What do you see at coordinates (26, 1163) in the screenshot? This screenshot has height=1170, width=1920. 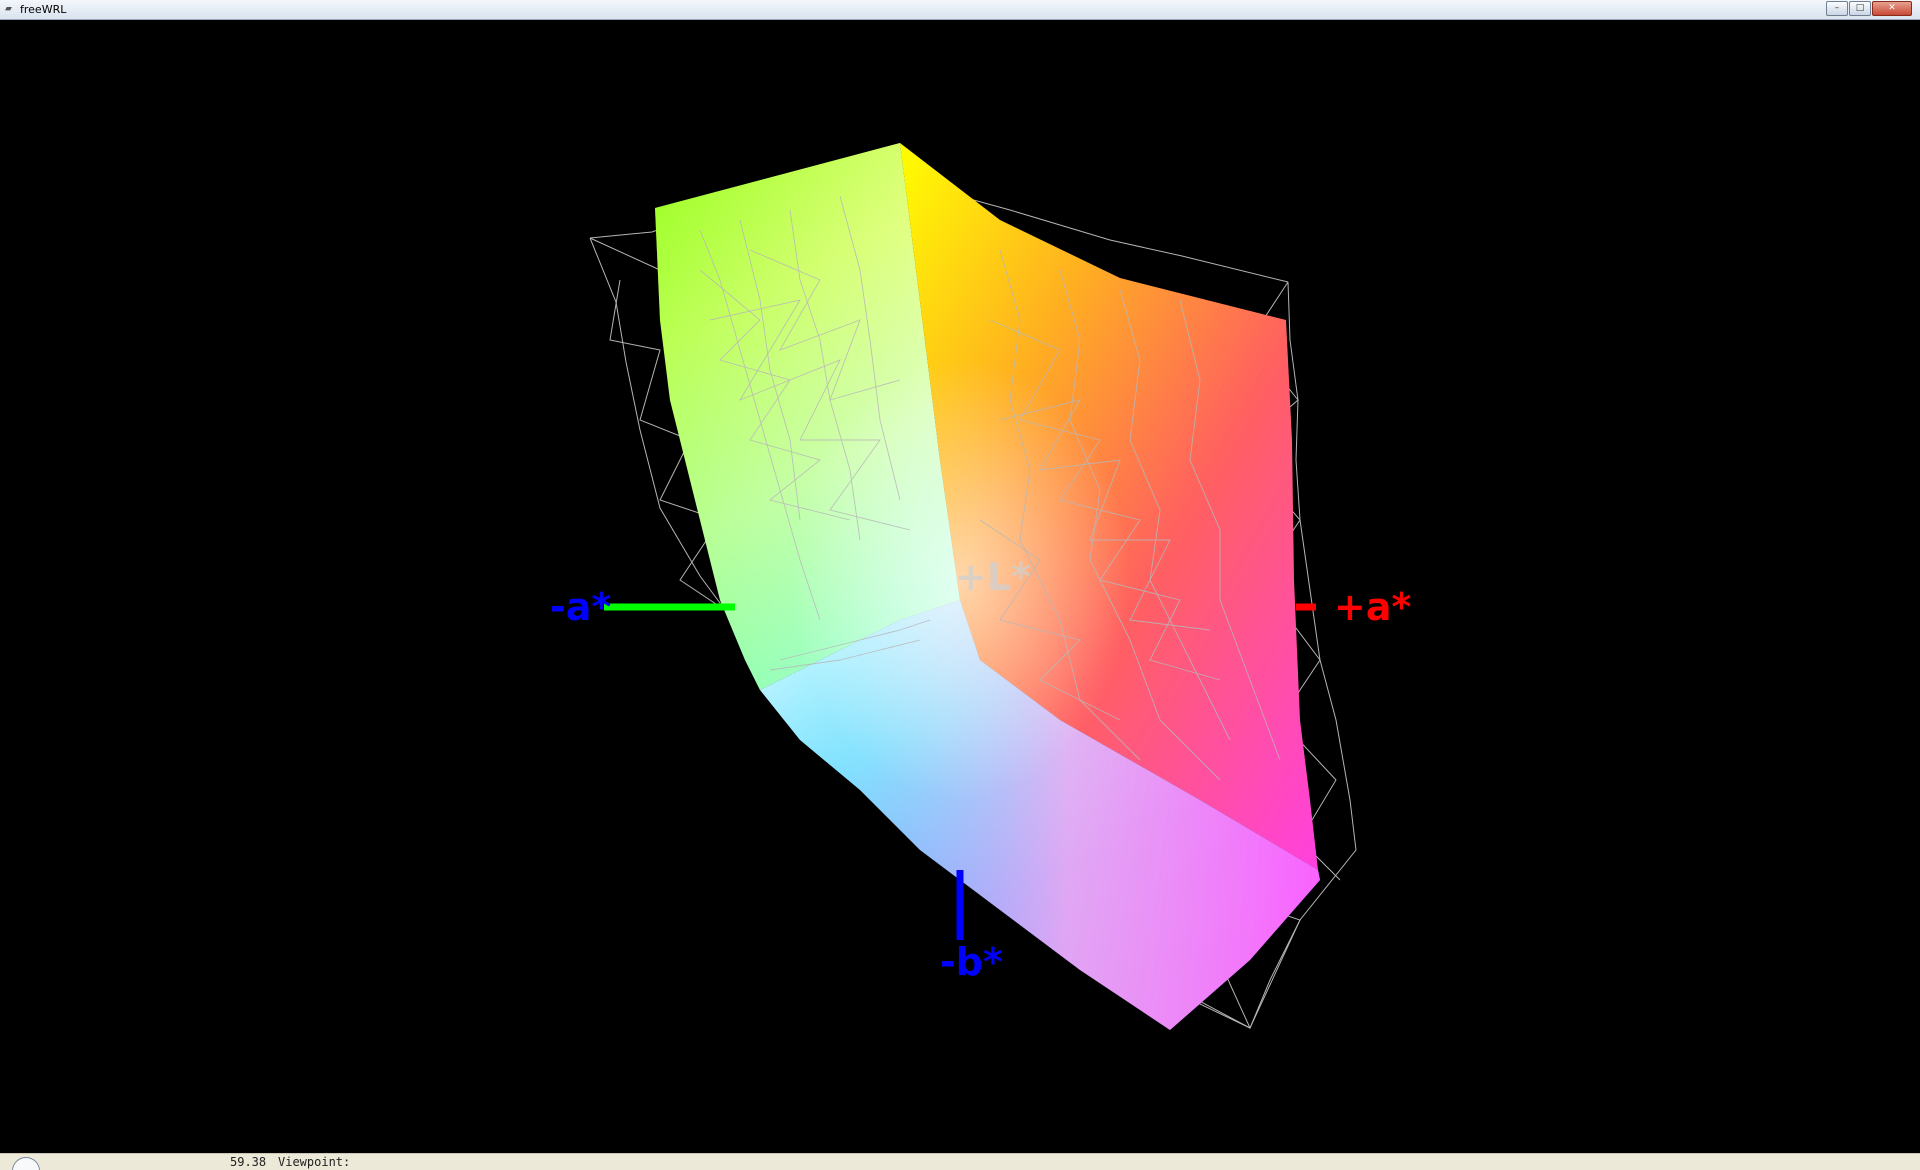 I see `viewpoint-icon` at bounding box center [26, 1163].